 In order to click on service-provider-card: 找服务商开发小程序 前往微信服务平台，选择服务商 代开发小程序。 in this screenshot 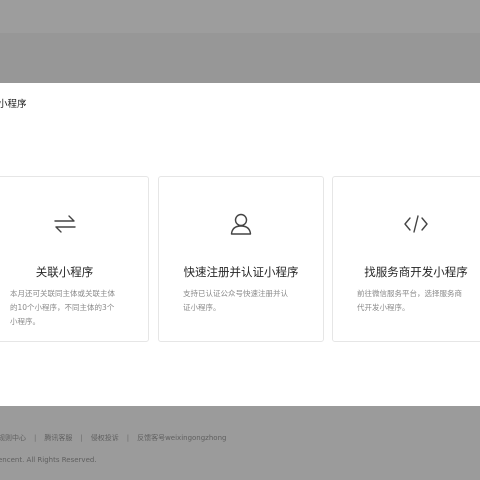, I will do `click(406, 259)`.